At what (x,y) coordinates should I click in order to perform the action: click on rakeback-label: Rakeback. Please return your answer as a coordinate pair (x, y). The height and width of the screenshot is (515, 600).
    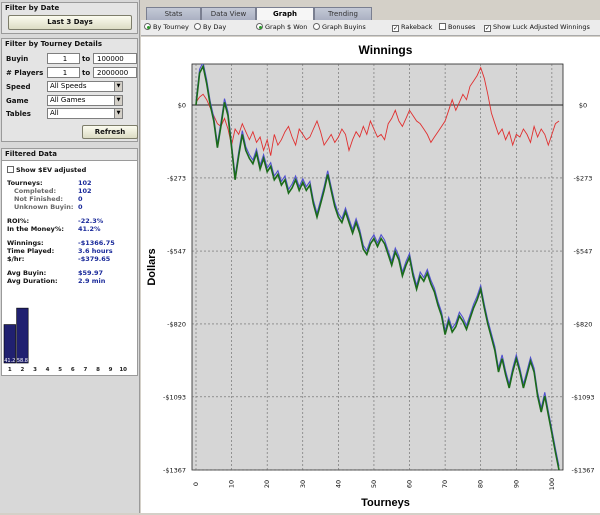
    Looking at the image, I should click on (417, 27).